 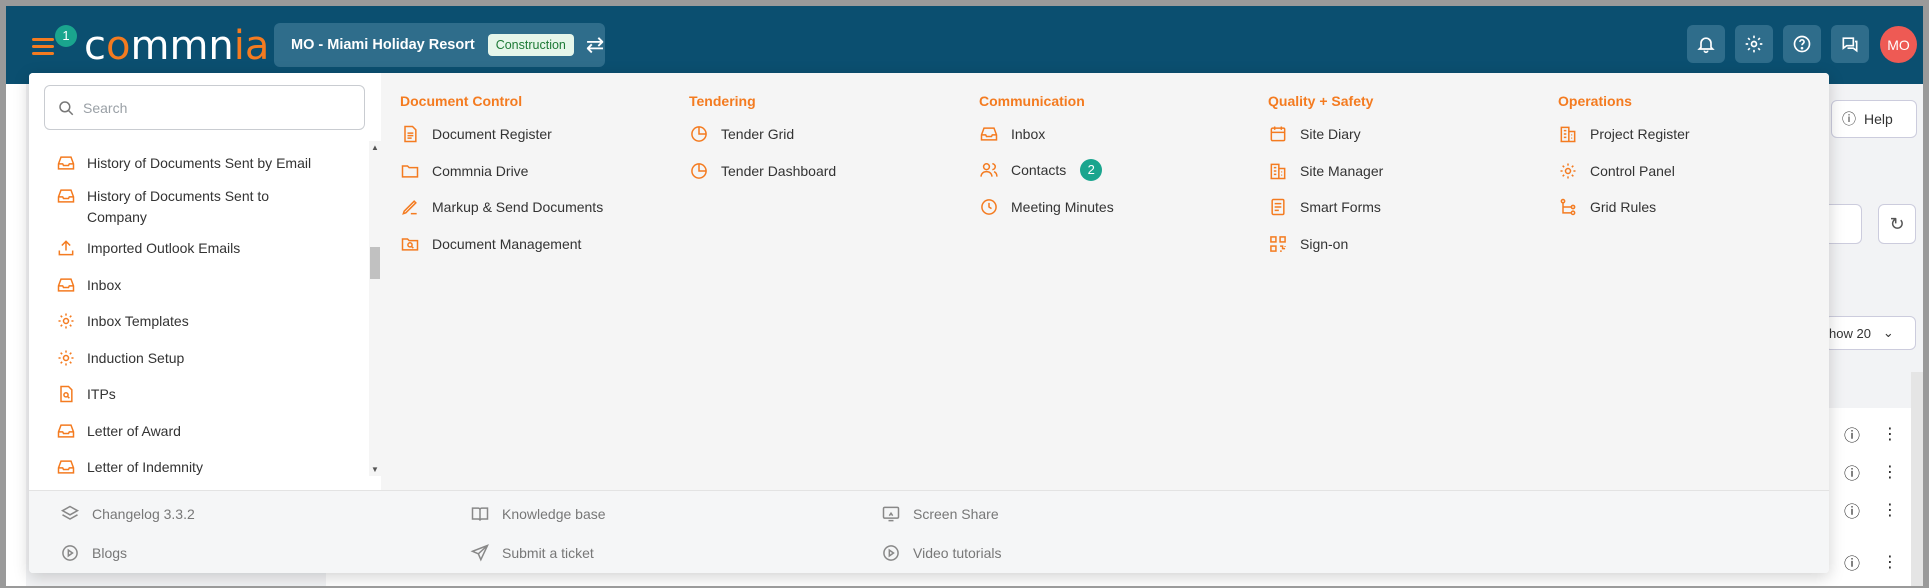 I want to click on menu-item-label: Commnia Drive, so click(x=480, y=171).